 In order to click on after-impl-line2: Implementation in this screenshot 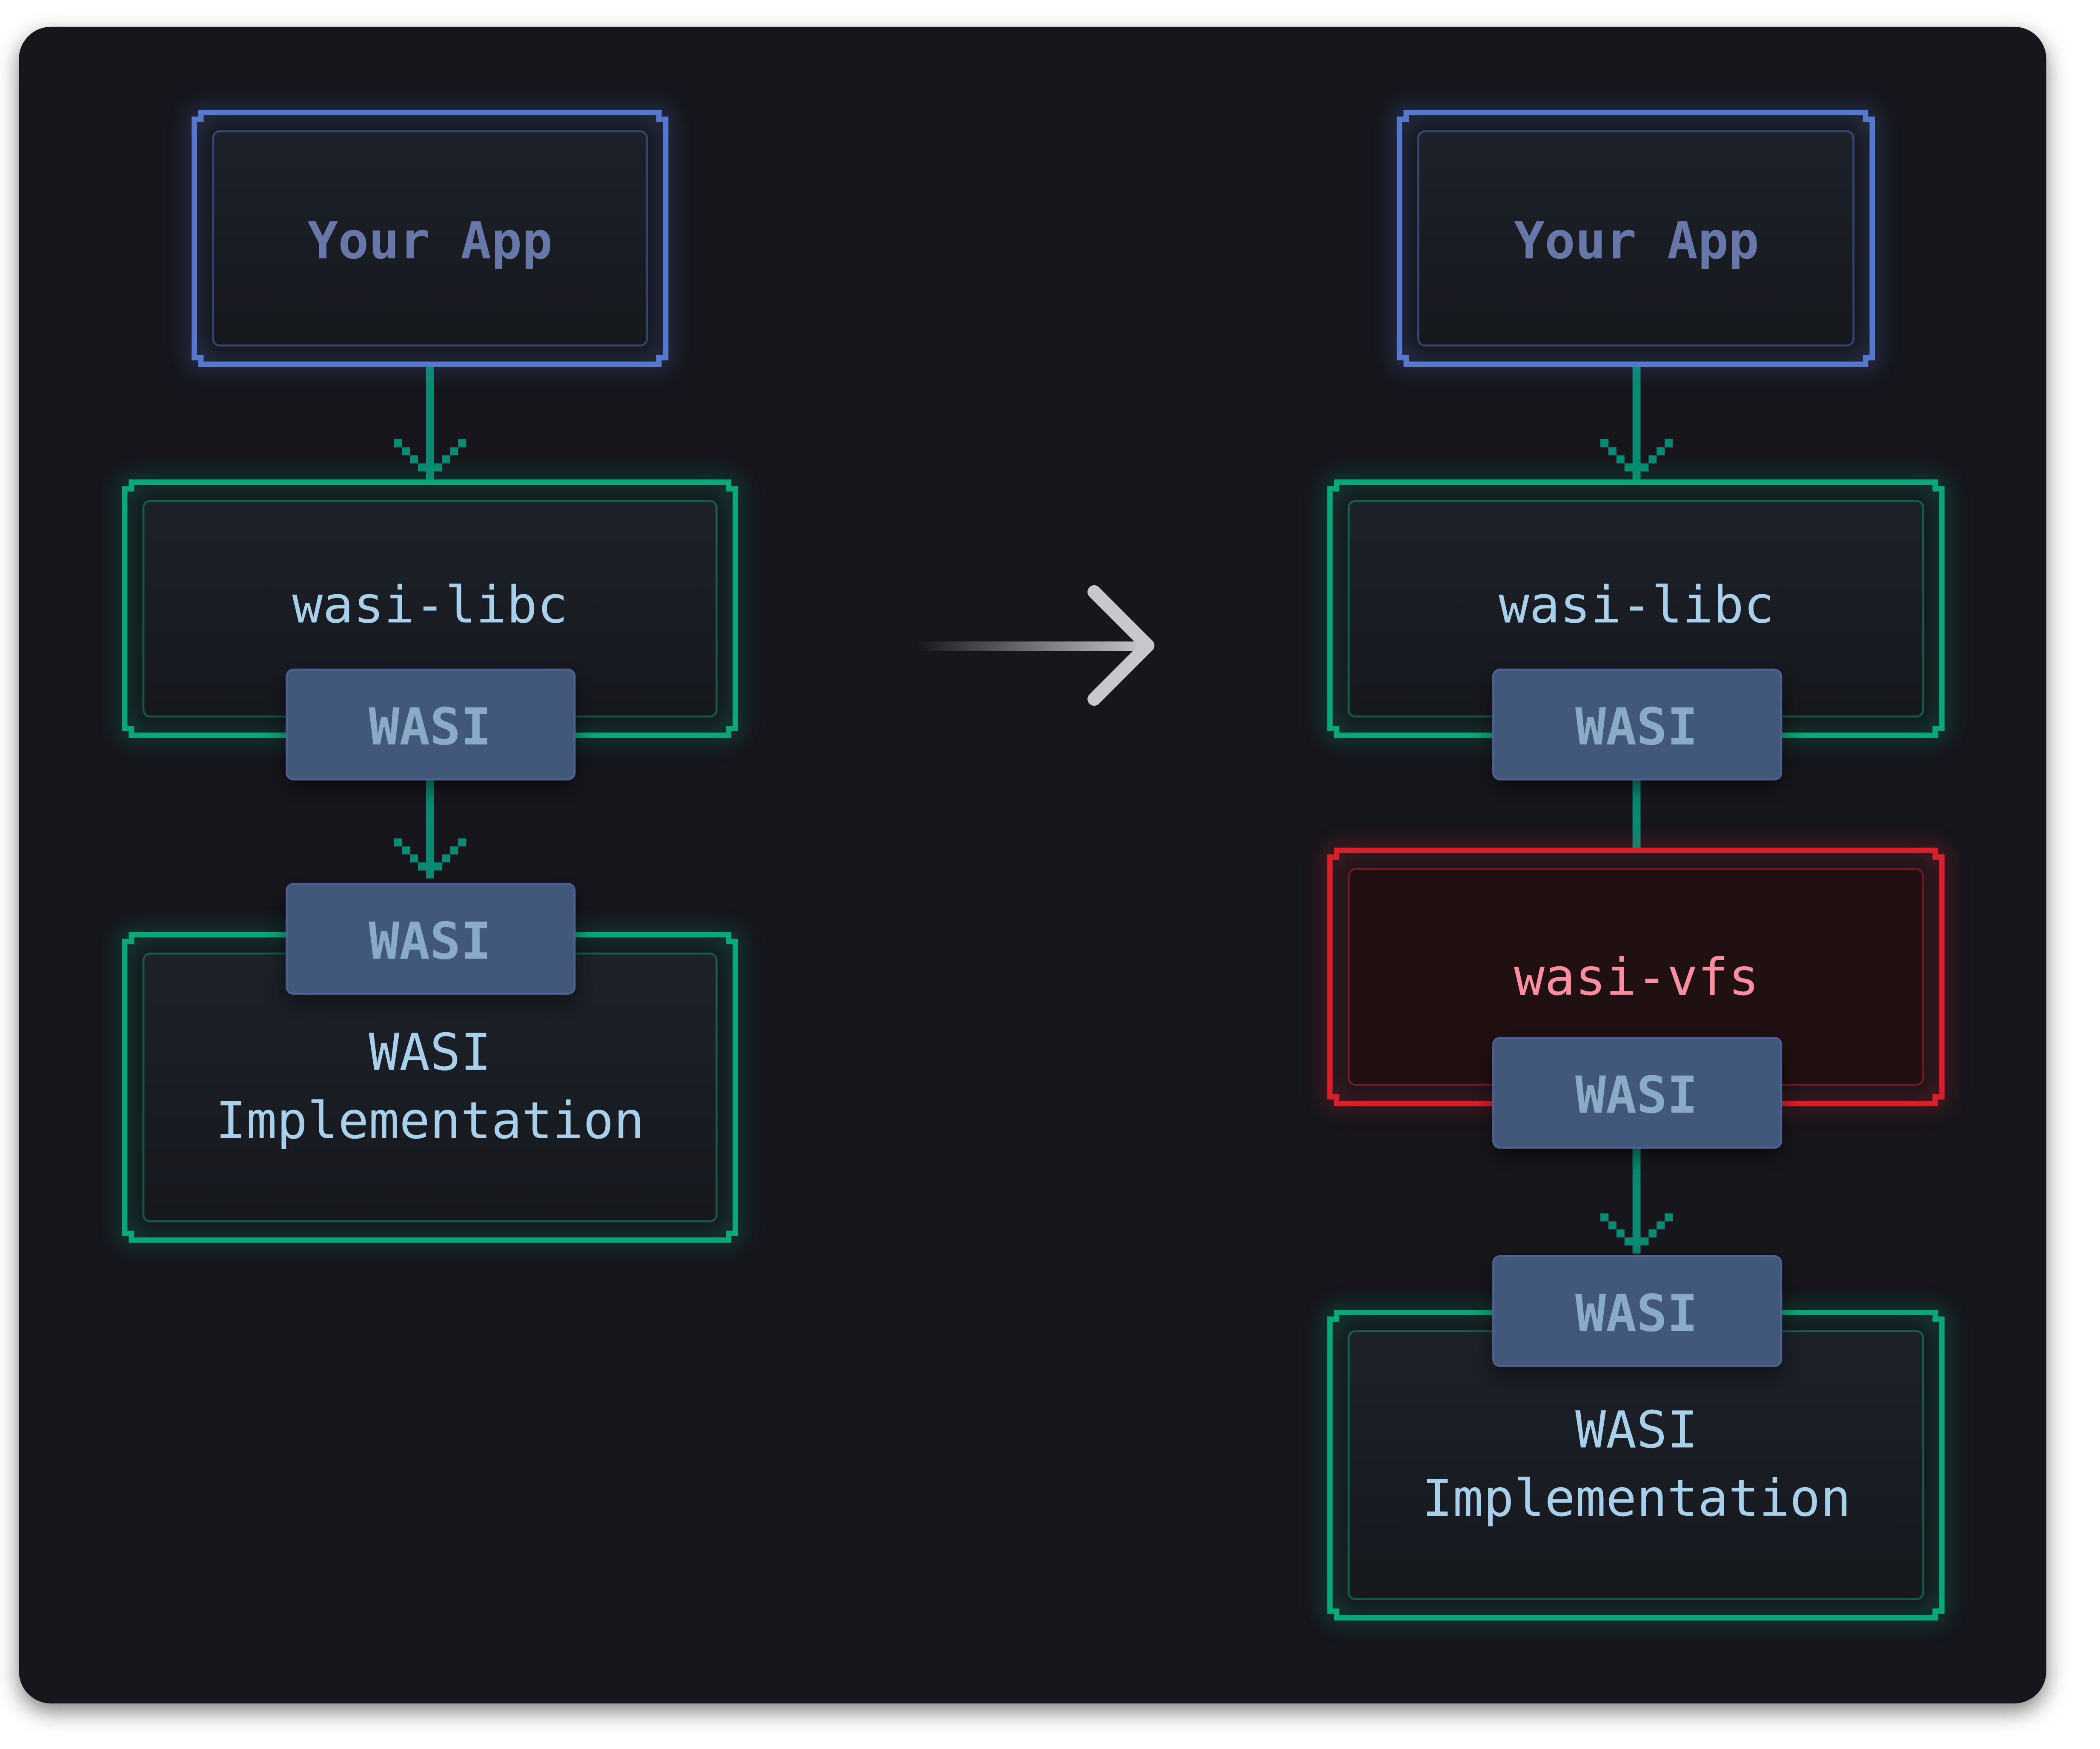, I will do `click(1636, 1498)`.